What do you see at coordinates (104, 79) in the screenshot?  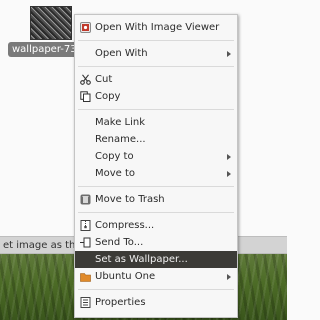 I see `menu-item-label: Cut` at bounding box center [104, 79].